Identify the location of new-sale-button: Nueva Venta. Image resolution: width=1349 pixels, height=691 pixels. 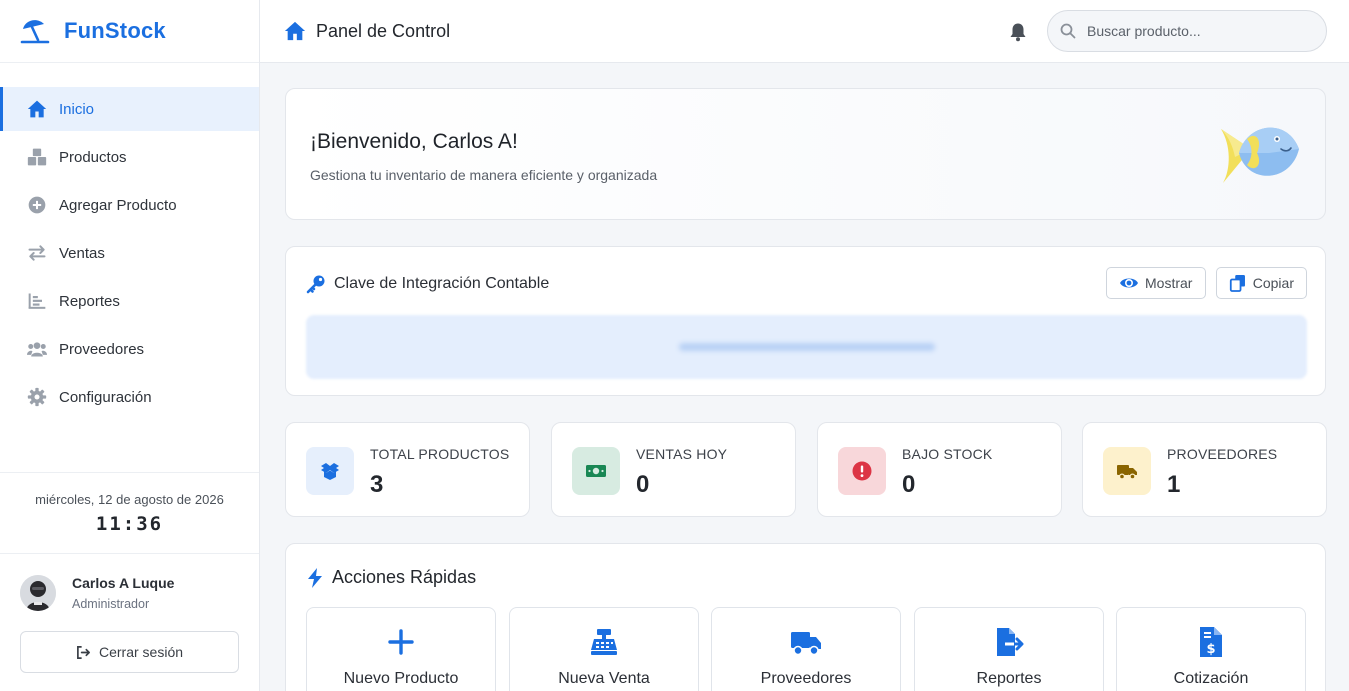
(604, 649).